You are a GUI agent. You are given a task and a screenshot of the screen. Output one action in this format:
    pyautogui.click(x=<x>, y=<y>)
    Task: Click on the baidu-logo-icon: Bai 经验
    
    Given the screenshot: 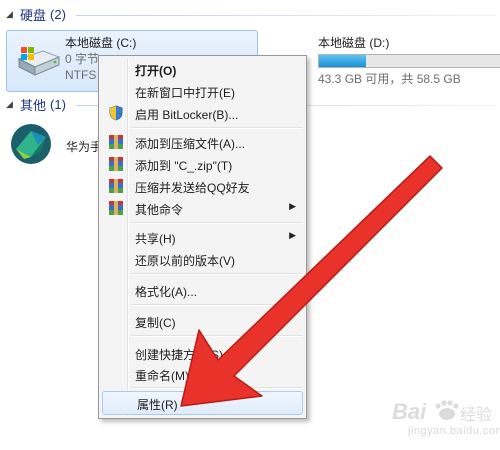 What is the action you would take?
    pyautogui.click(x=442, y=411)
    